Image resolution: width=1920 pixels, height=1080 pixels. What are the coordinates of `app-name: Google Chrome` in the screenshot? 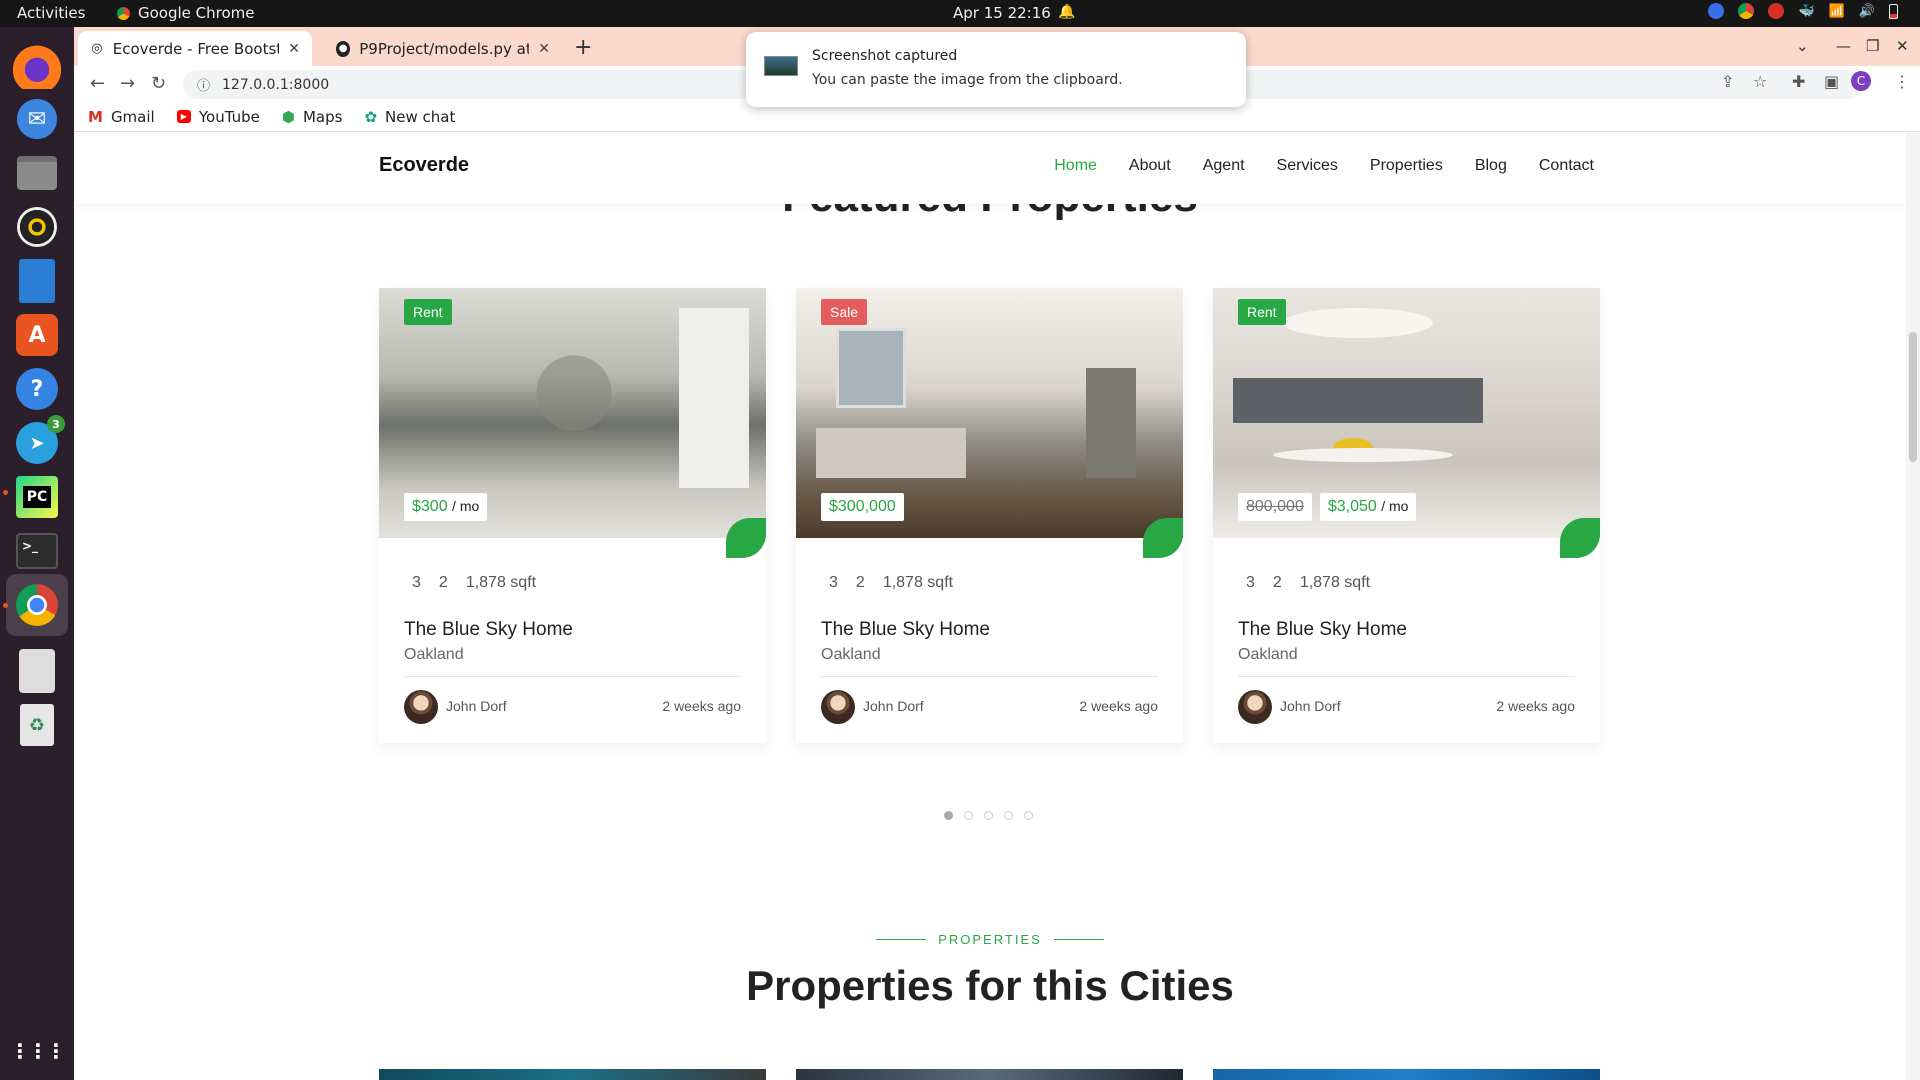 It's located at (196, 13).